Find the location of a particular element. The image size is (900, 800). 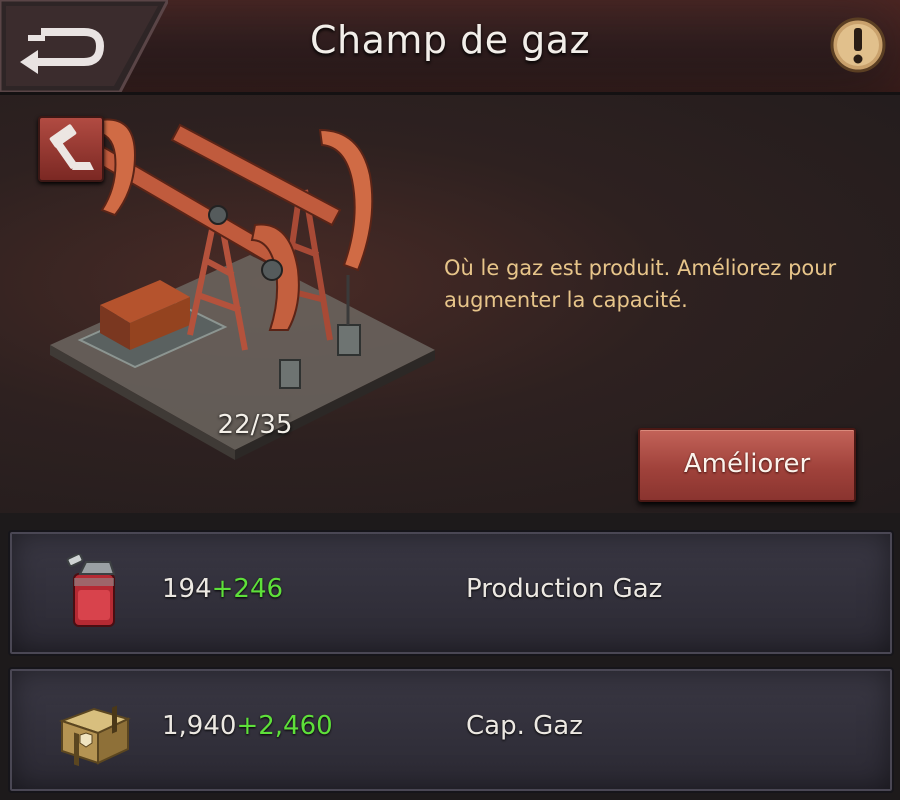

supply-crate-icon is located at coordinates (95, 736).